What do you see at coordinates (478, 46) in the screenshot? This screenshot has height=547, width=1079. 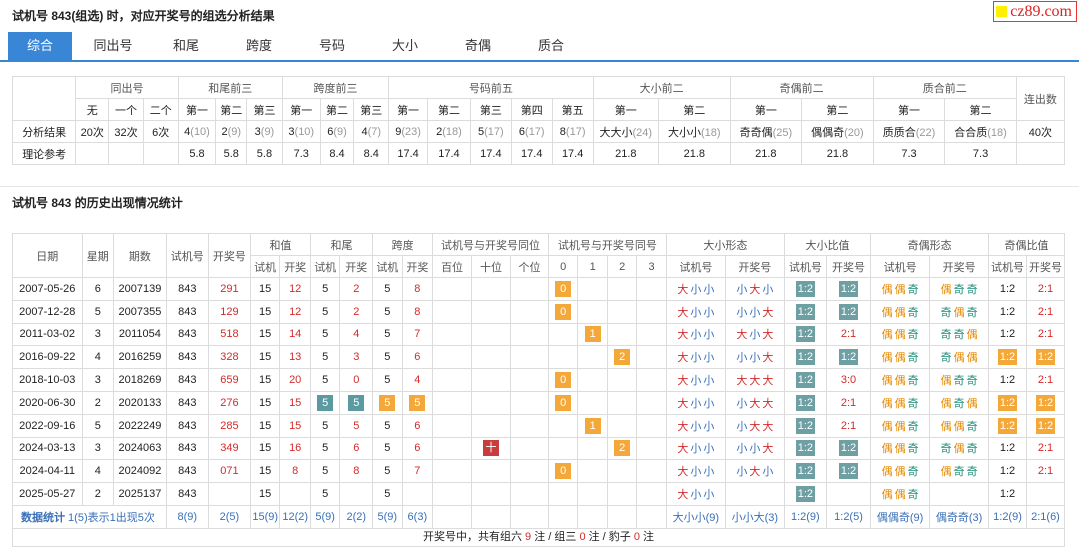 I see `tab-7: 奇偶` at bounding box center [478, 46].